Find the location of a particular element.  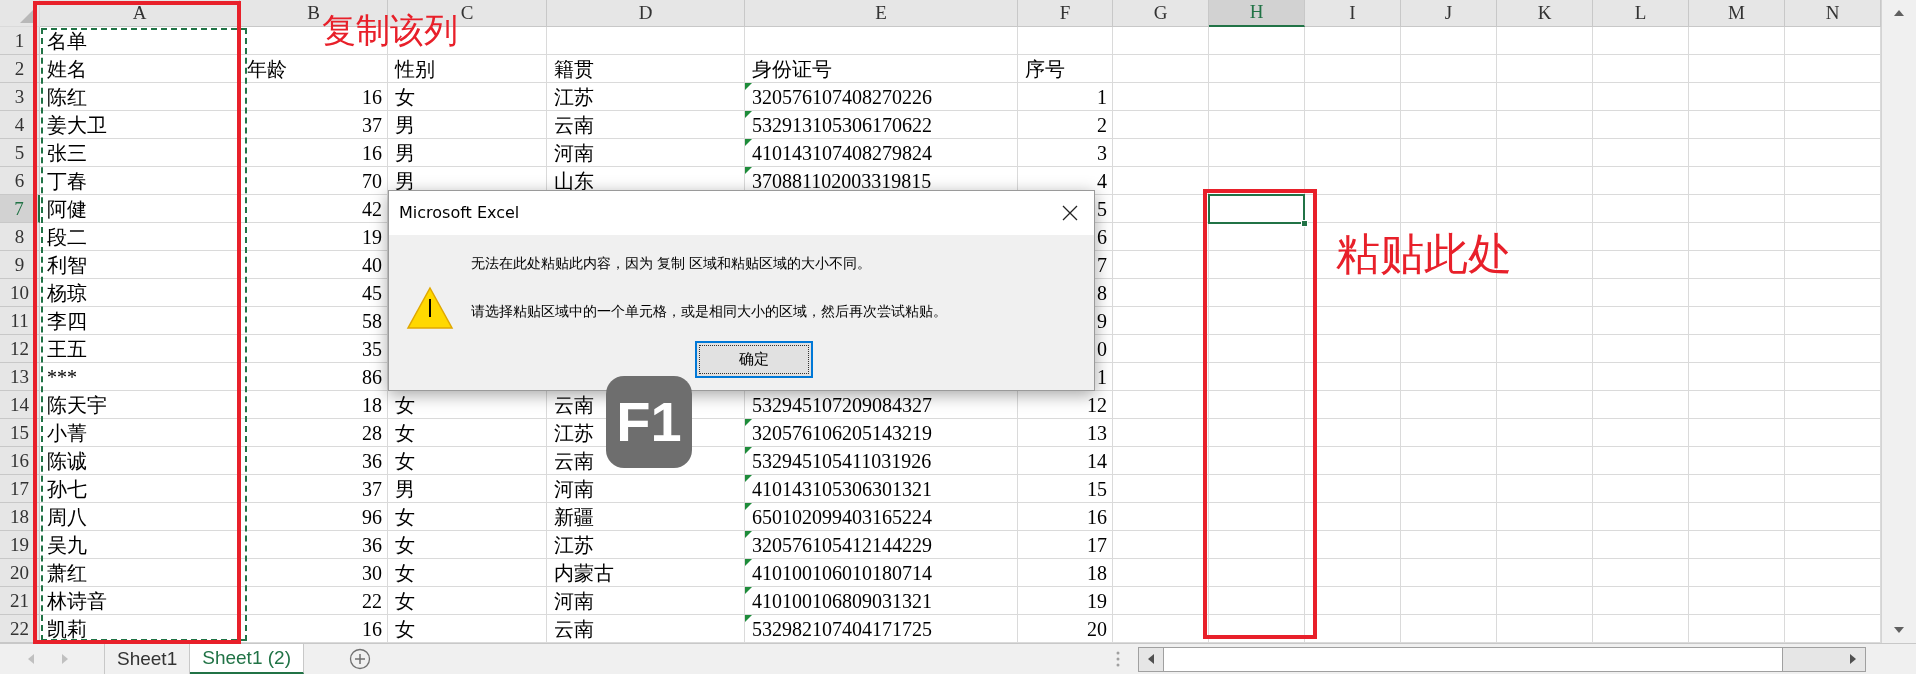

table-cell: 周八 is located at coordinates (67, 517).